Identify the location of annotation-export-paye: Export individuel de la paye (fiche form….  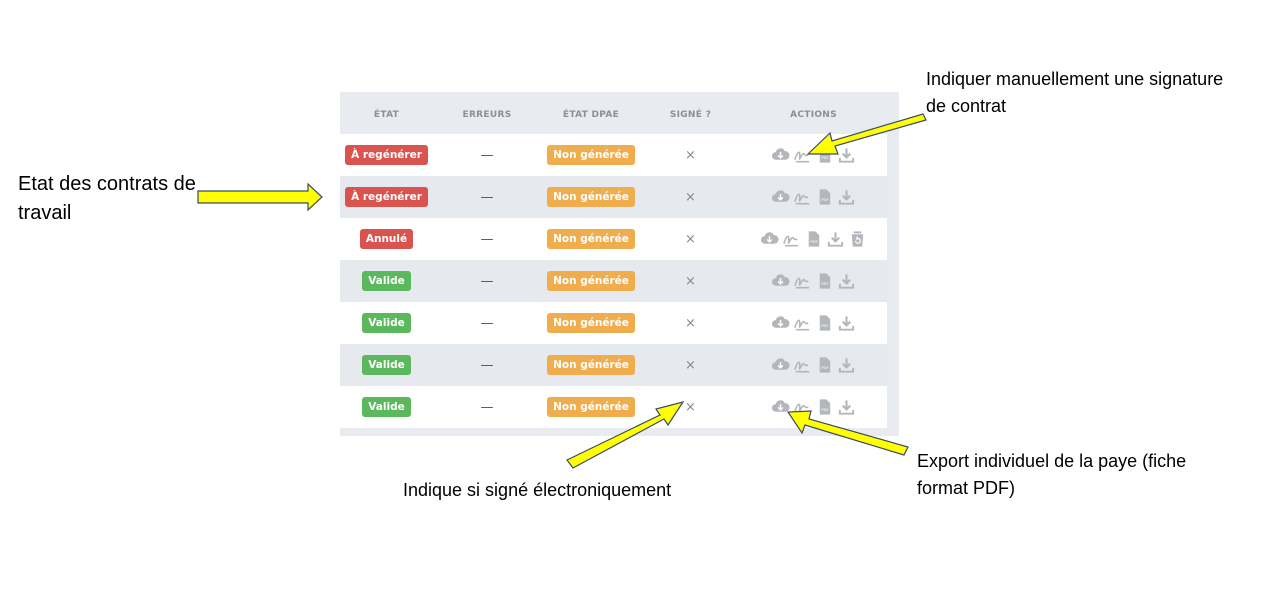
(1052, 474).